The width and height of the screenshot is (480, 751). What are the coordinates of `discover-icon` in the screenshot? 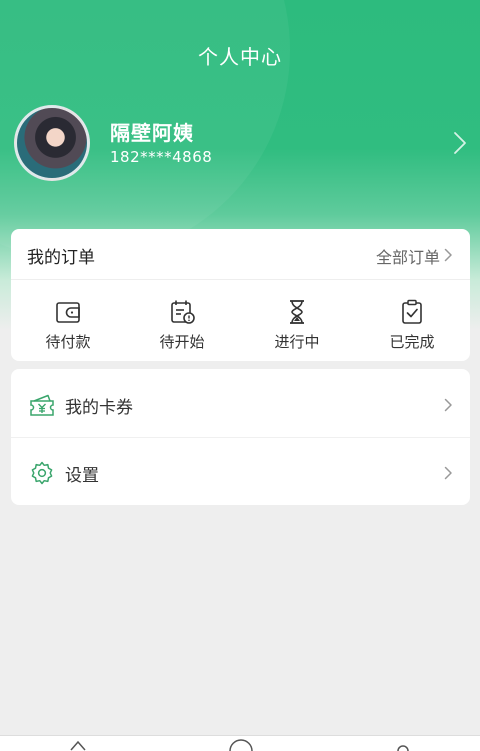 It's located at (241, 745).